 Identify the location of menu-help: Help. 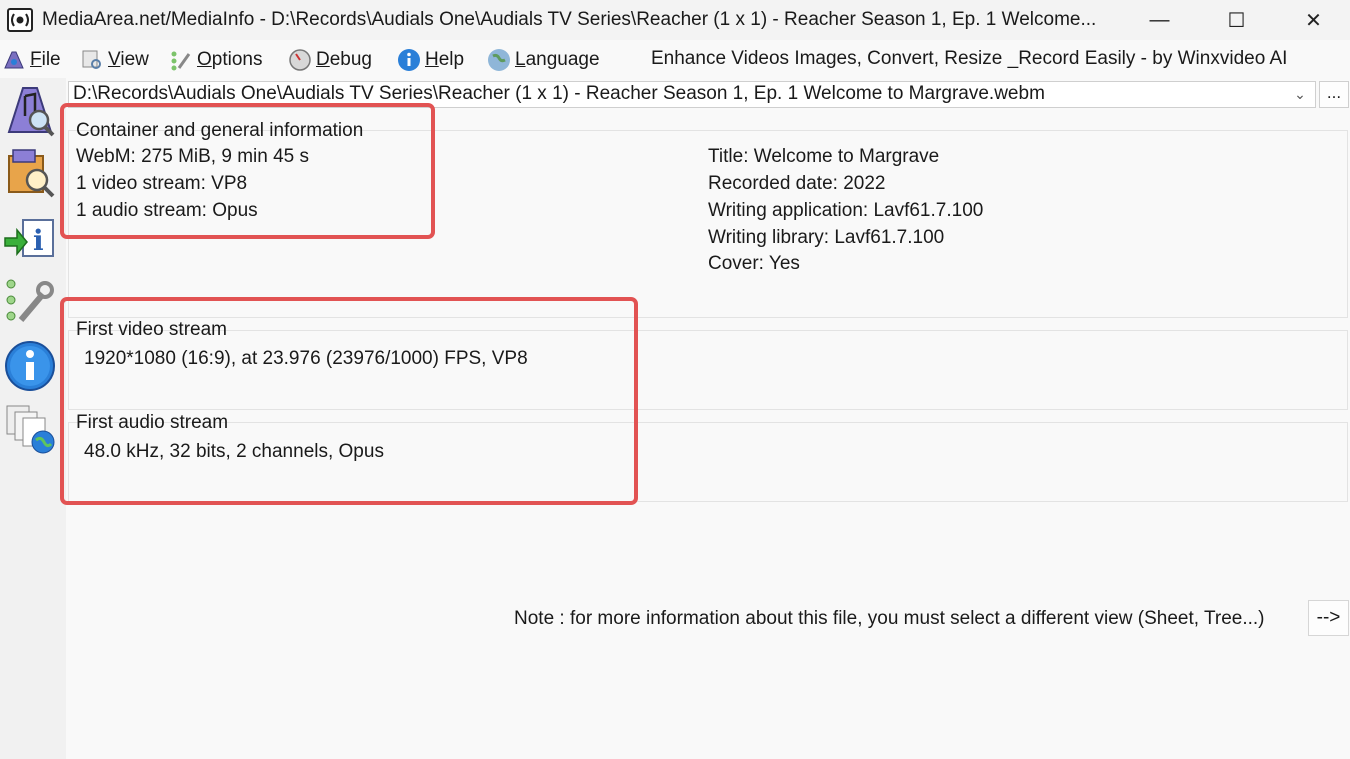
(430, 60).